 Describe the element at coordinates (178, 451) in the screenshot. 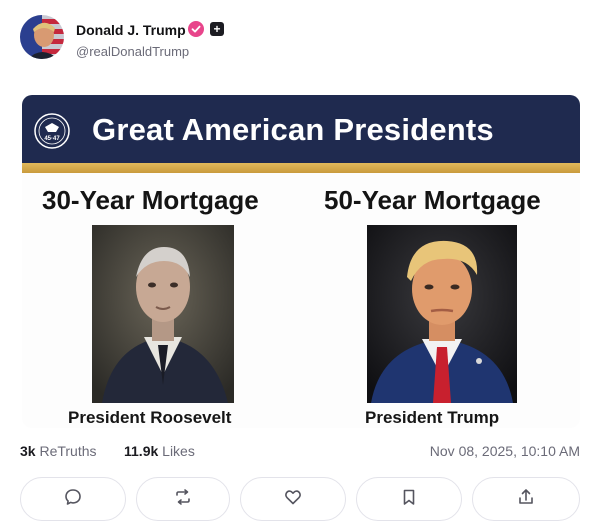

I see `likes-label: Likes` at that location.